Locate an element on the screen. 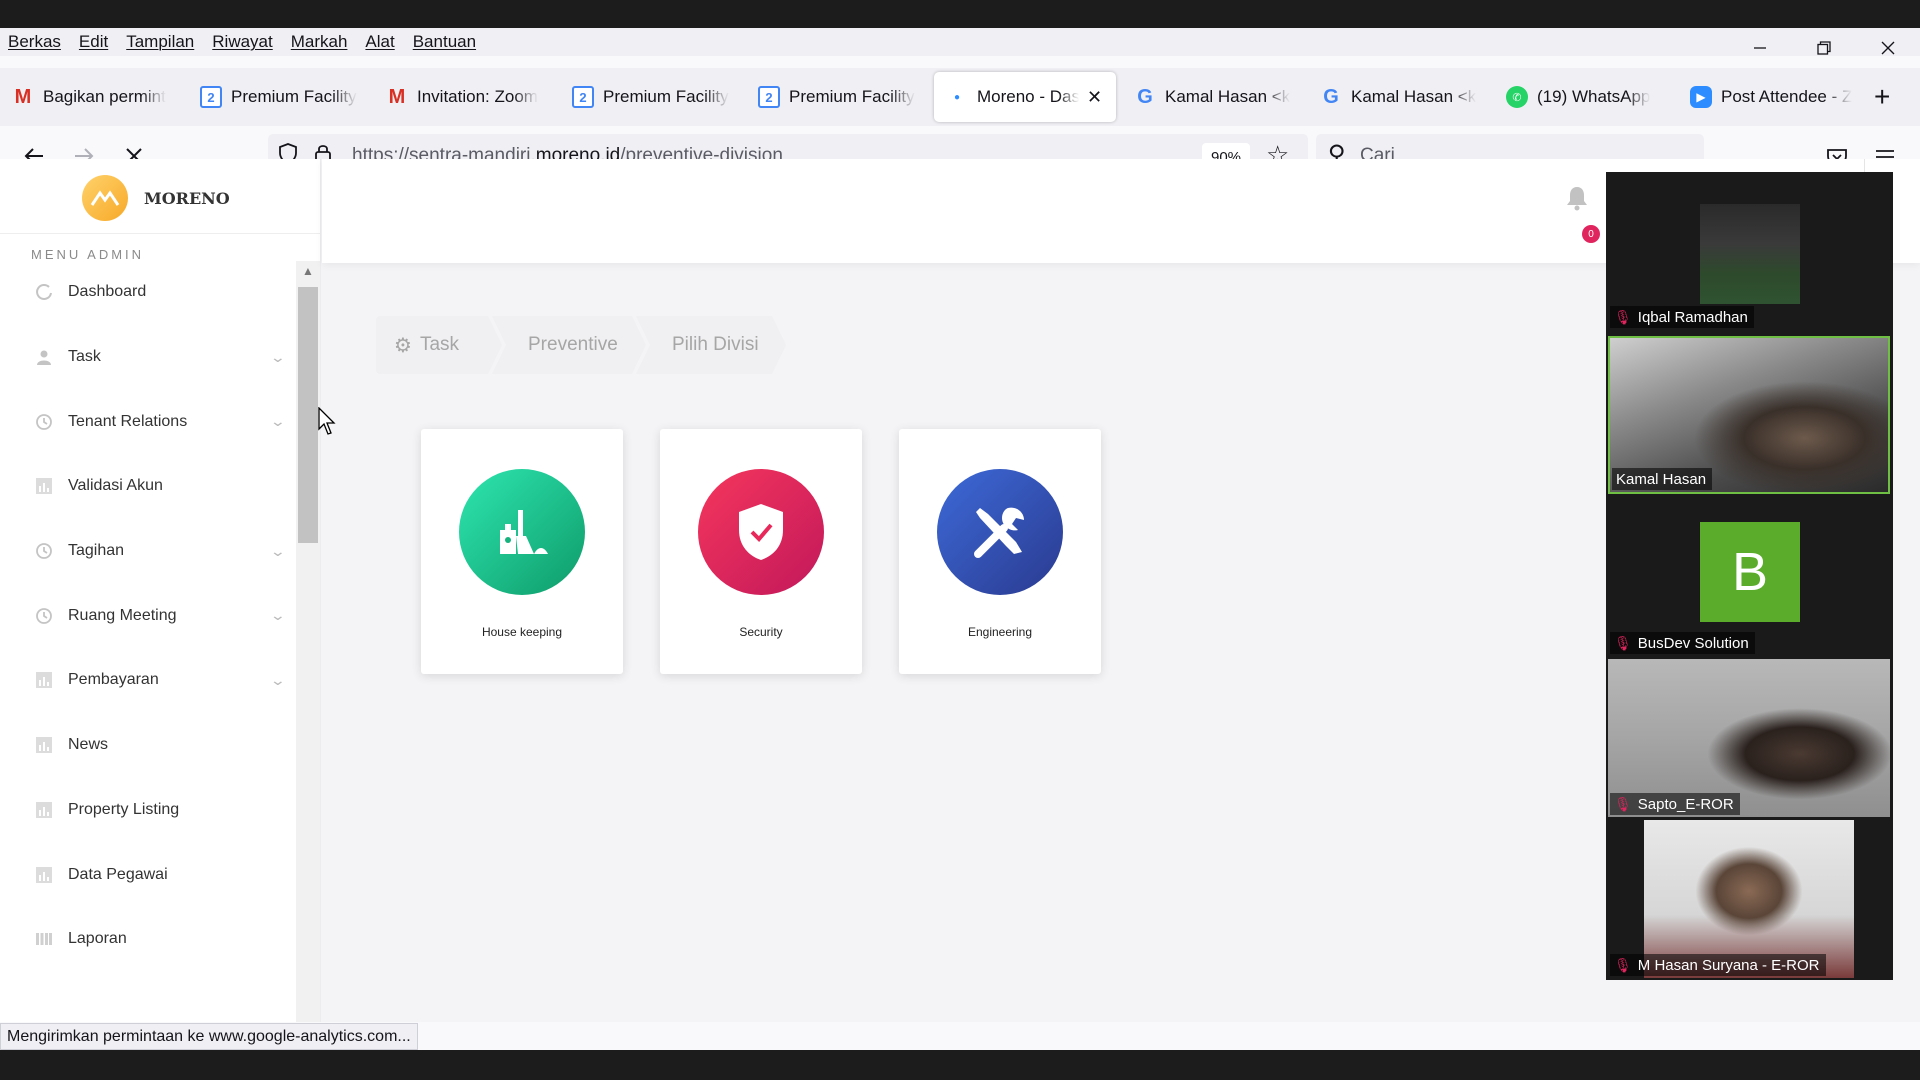 The width and height of the screenshot is (1920, 1080). shield-icon is located at coordinates (761, 532).